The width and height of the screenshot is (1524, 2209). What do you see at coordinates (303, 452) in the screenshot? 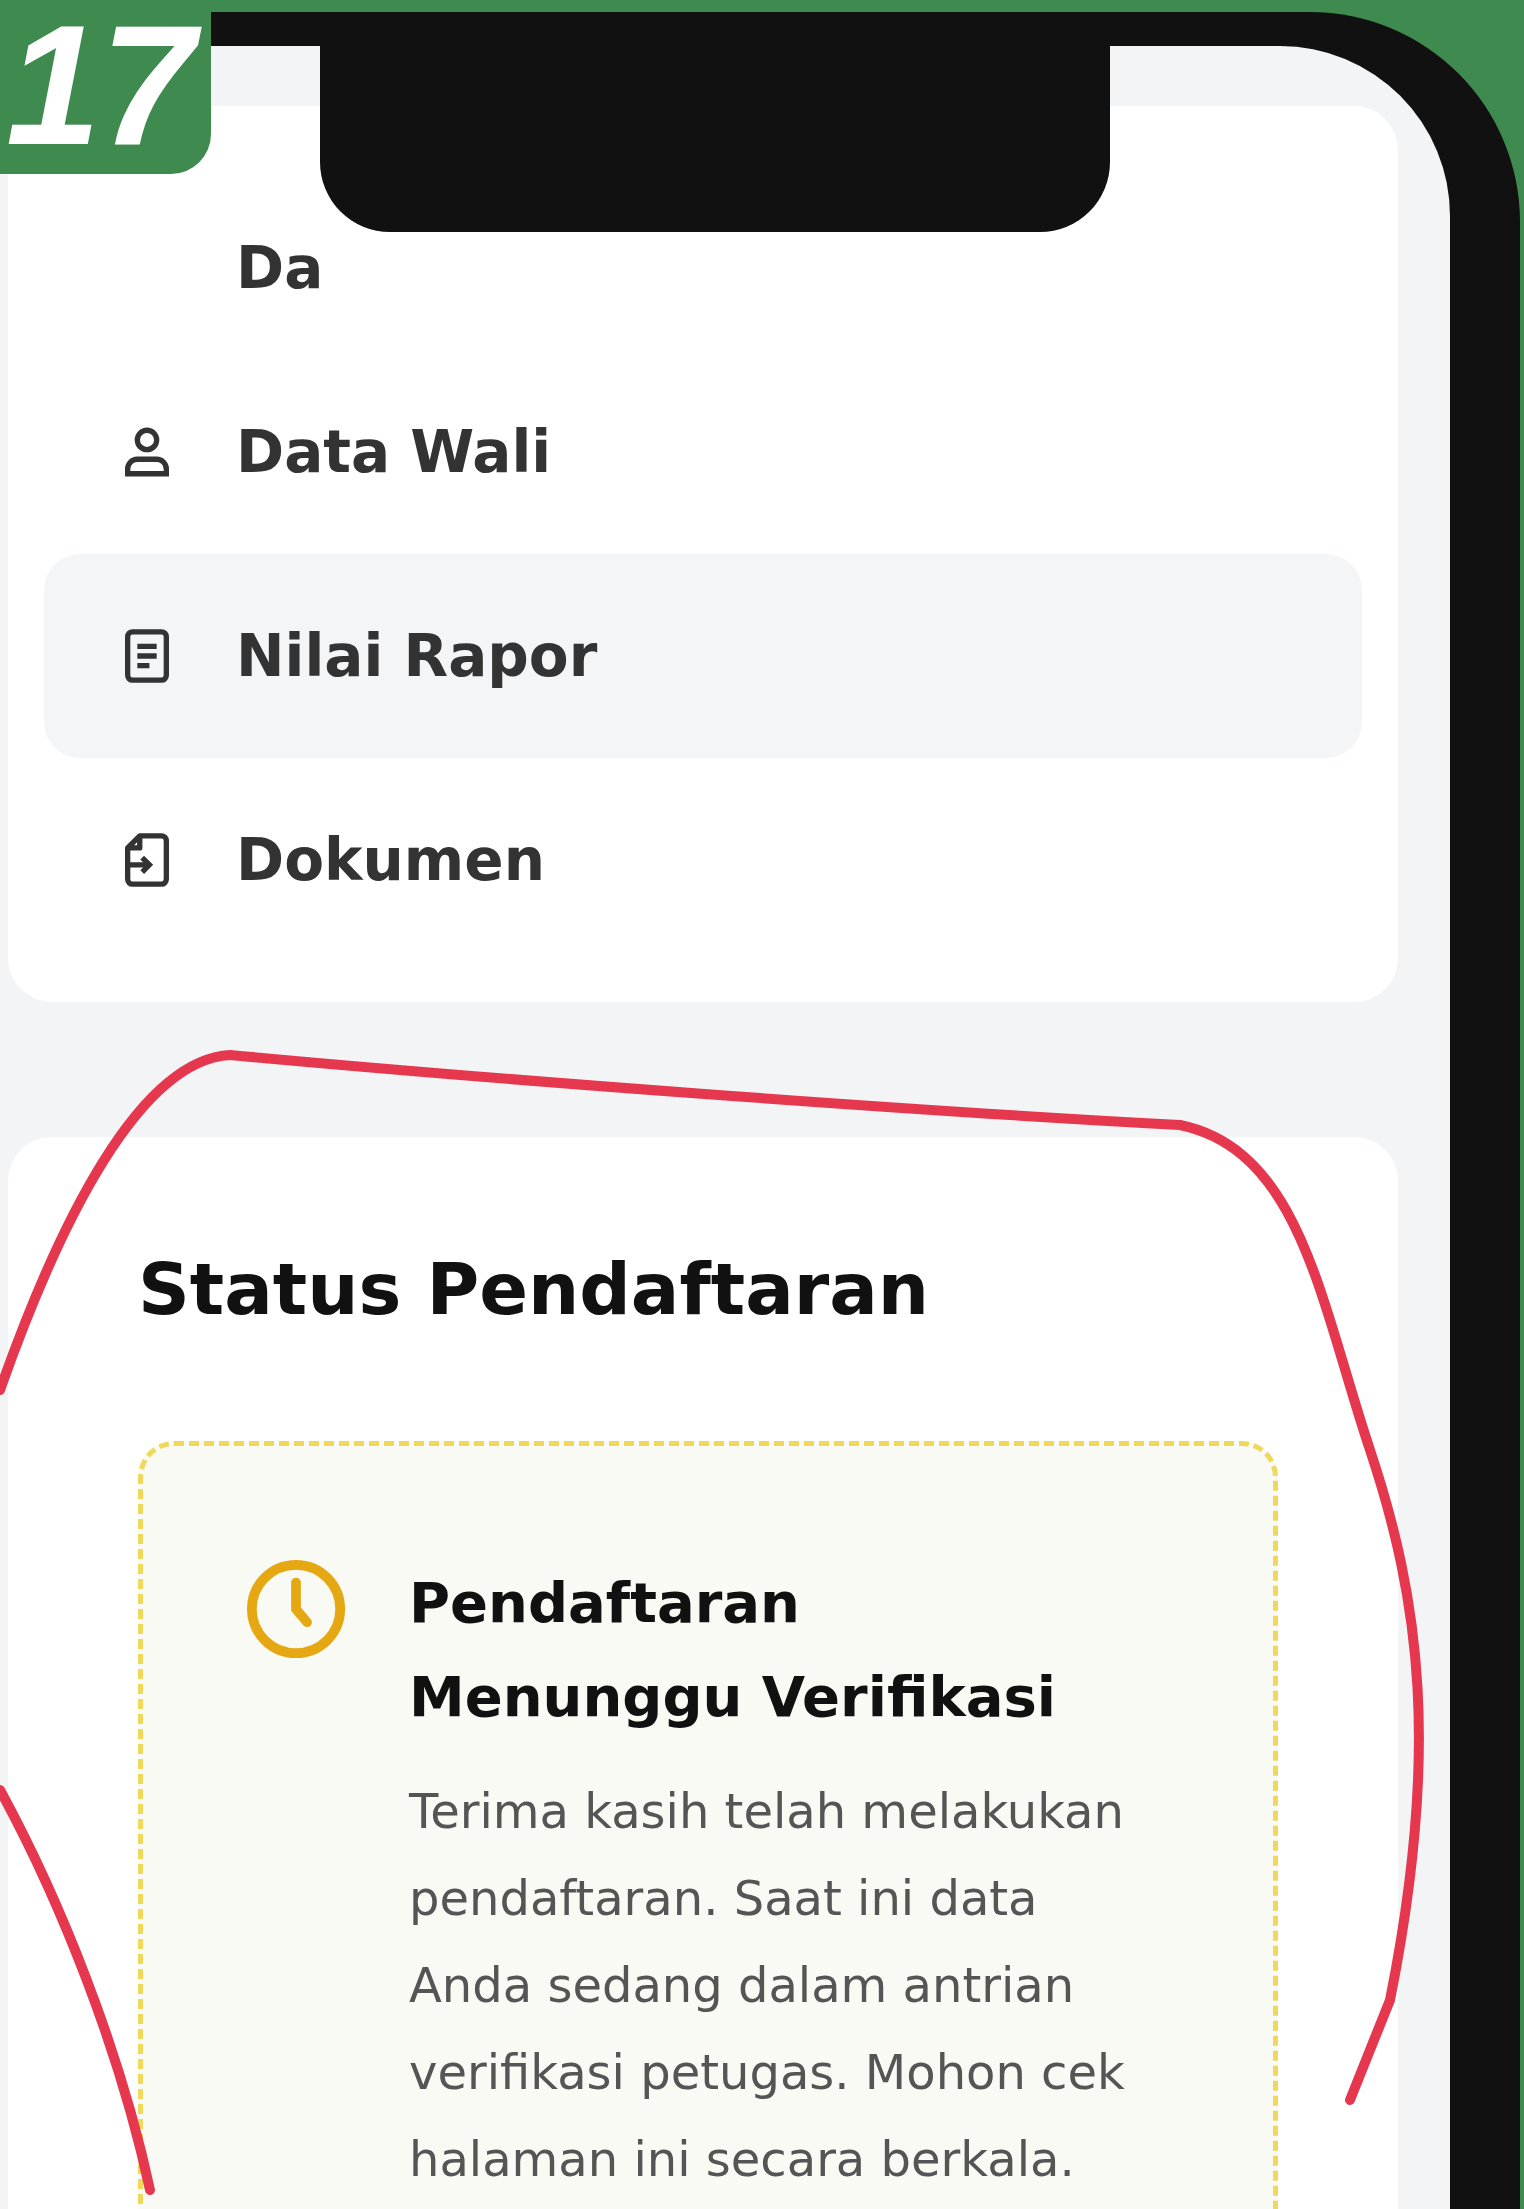
I see `menu-item: Data Wali` at bounding box center [303, 452].